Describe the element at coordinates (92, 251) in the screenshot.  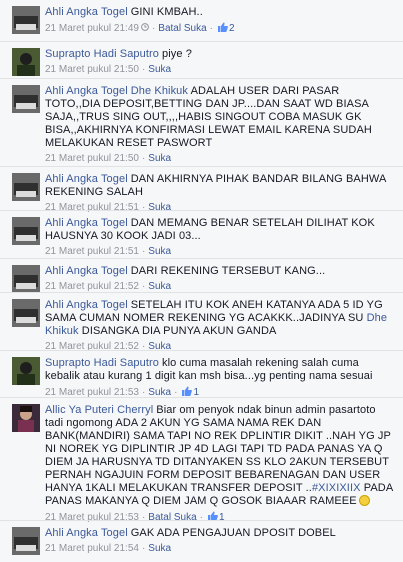
I see `comment-timestamp: 21 Maret pukul 21:51` at that location.